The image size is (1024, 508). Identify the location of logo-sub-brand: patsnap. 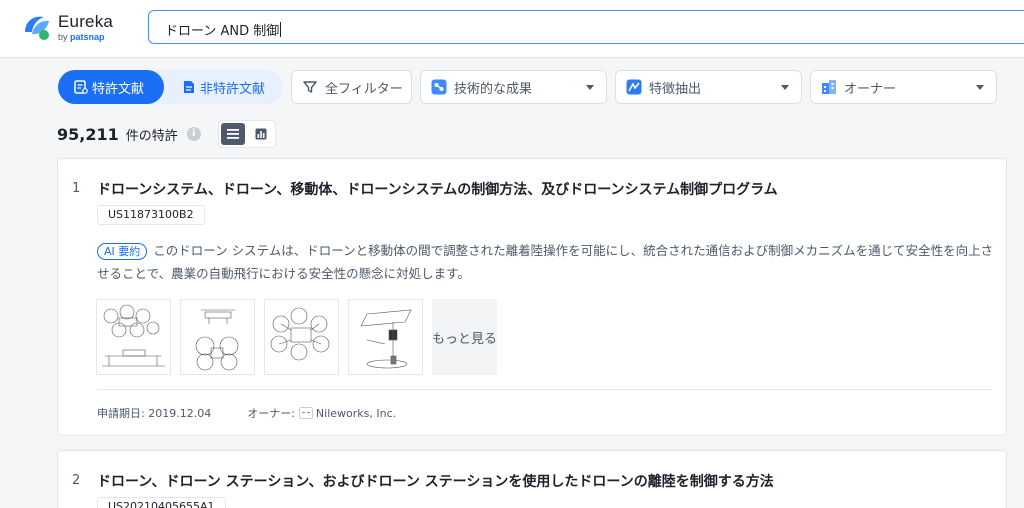
(87, 36).